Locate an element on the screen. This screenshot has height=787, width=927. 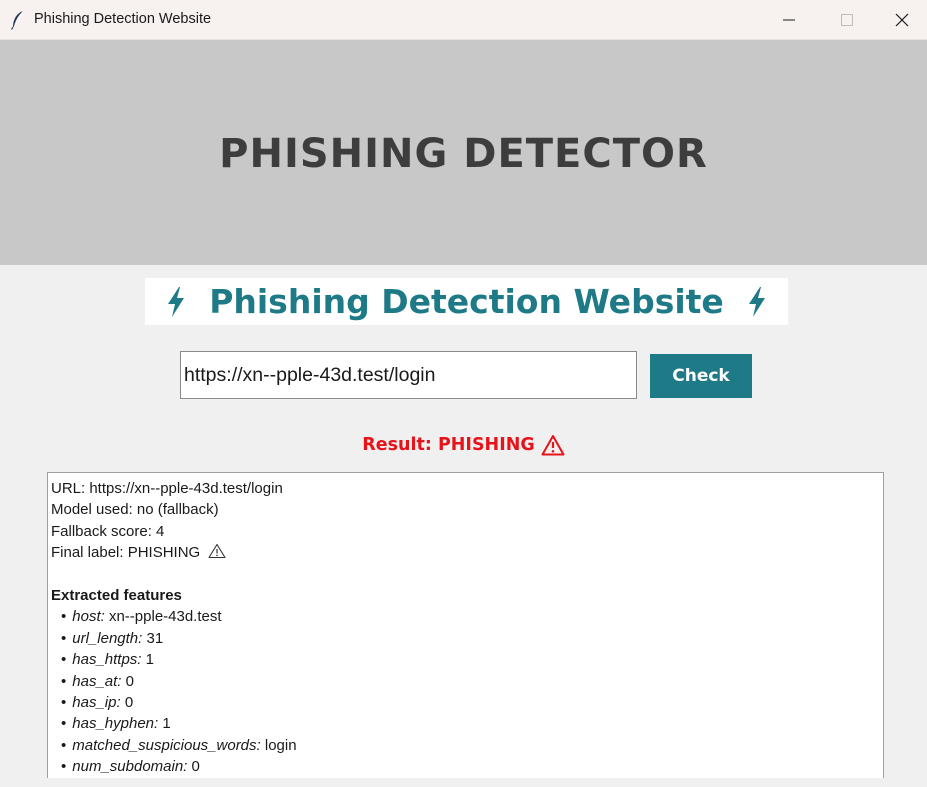
close-icon is located at coordinates (901, 20).